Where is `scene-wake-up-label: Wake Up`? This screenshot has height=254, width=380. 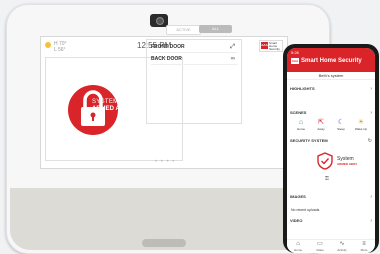 scene-wake-up-label: Wake Up is located at coordinates (361, 129).